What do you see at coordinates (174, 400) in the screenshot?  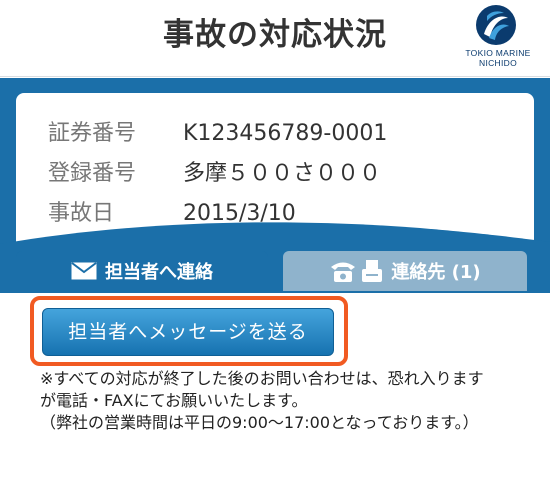 I see `notice-line-2: が電話・FAXにてお願いいたします。` at bounding box center [174, 400].